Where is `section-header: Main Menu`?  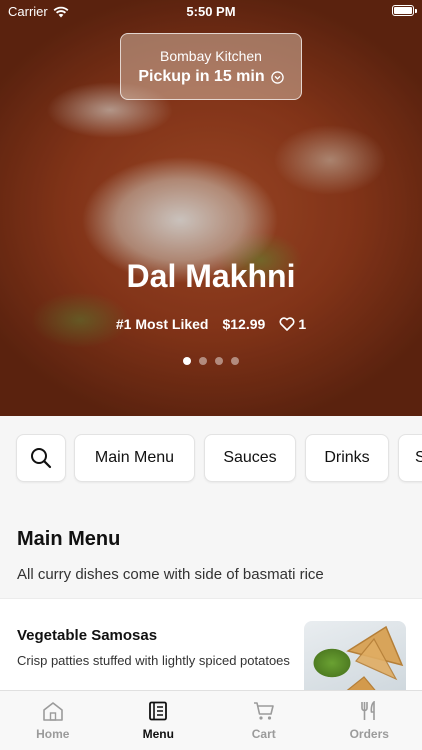 section-header: Main Menu is located at coordinates (68, 539).